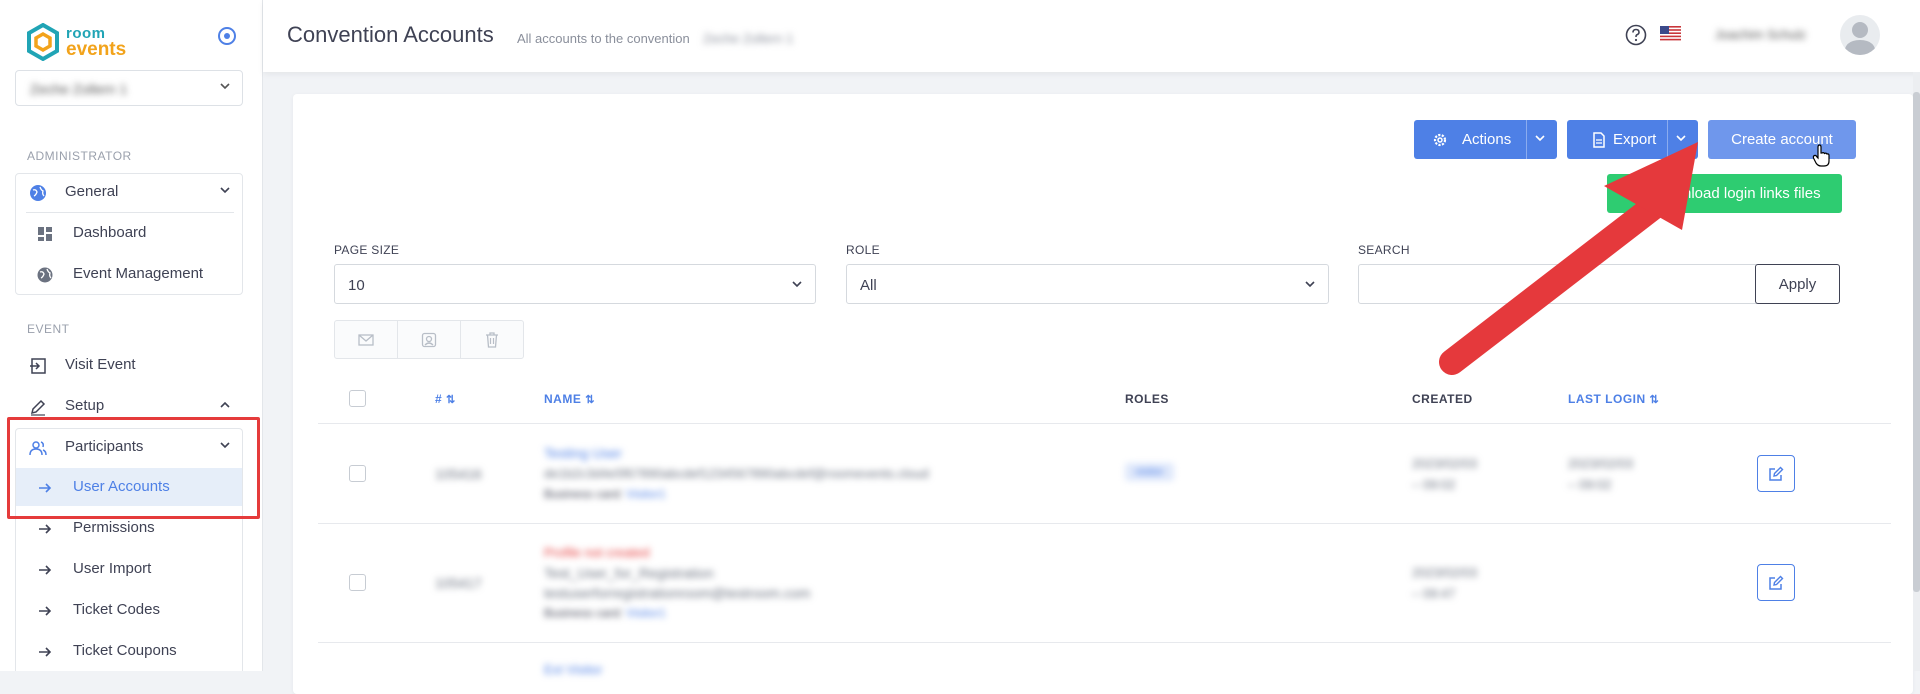 The height and width of the screenshot is (694, 1920). What do you see at coordinates (138, 273) in the screenshot?
I see `sidebar-item-label: Event Management` at bounding box center [138, 273].